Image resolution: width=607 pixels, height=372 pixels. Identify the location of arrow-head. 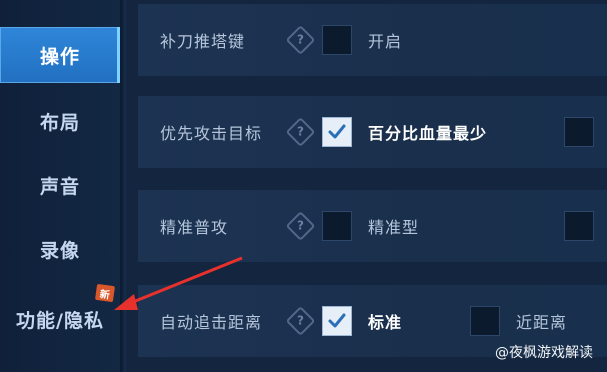
(126, 302).